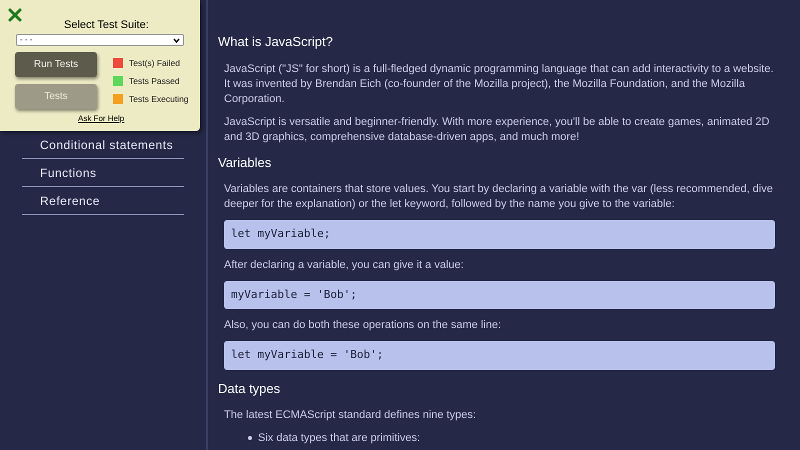 The image size is (800, 450). I want to click on list-item-text: Six data types that are primitives:, so click(339, 438).